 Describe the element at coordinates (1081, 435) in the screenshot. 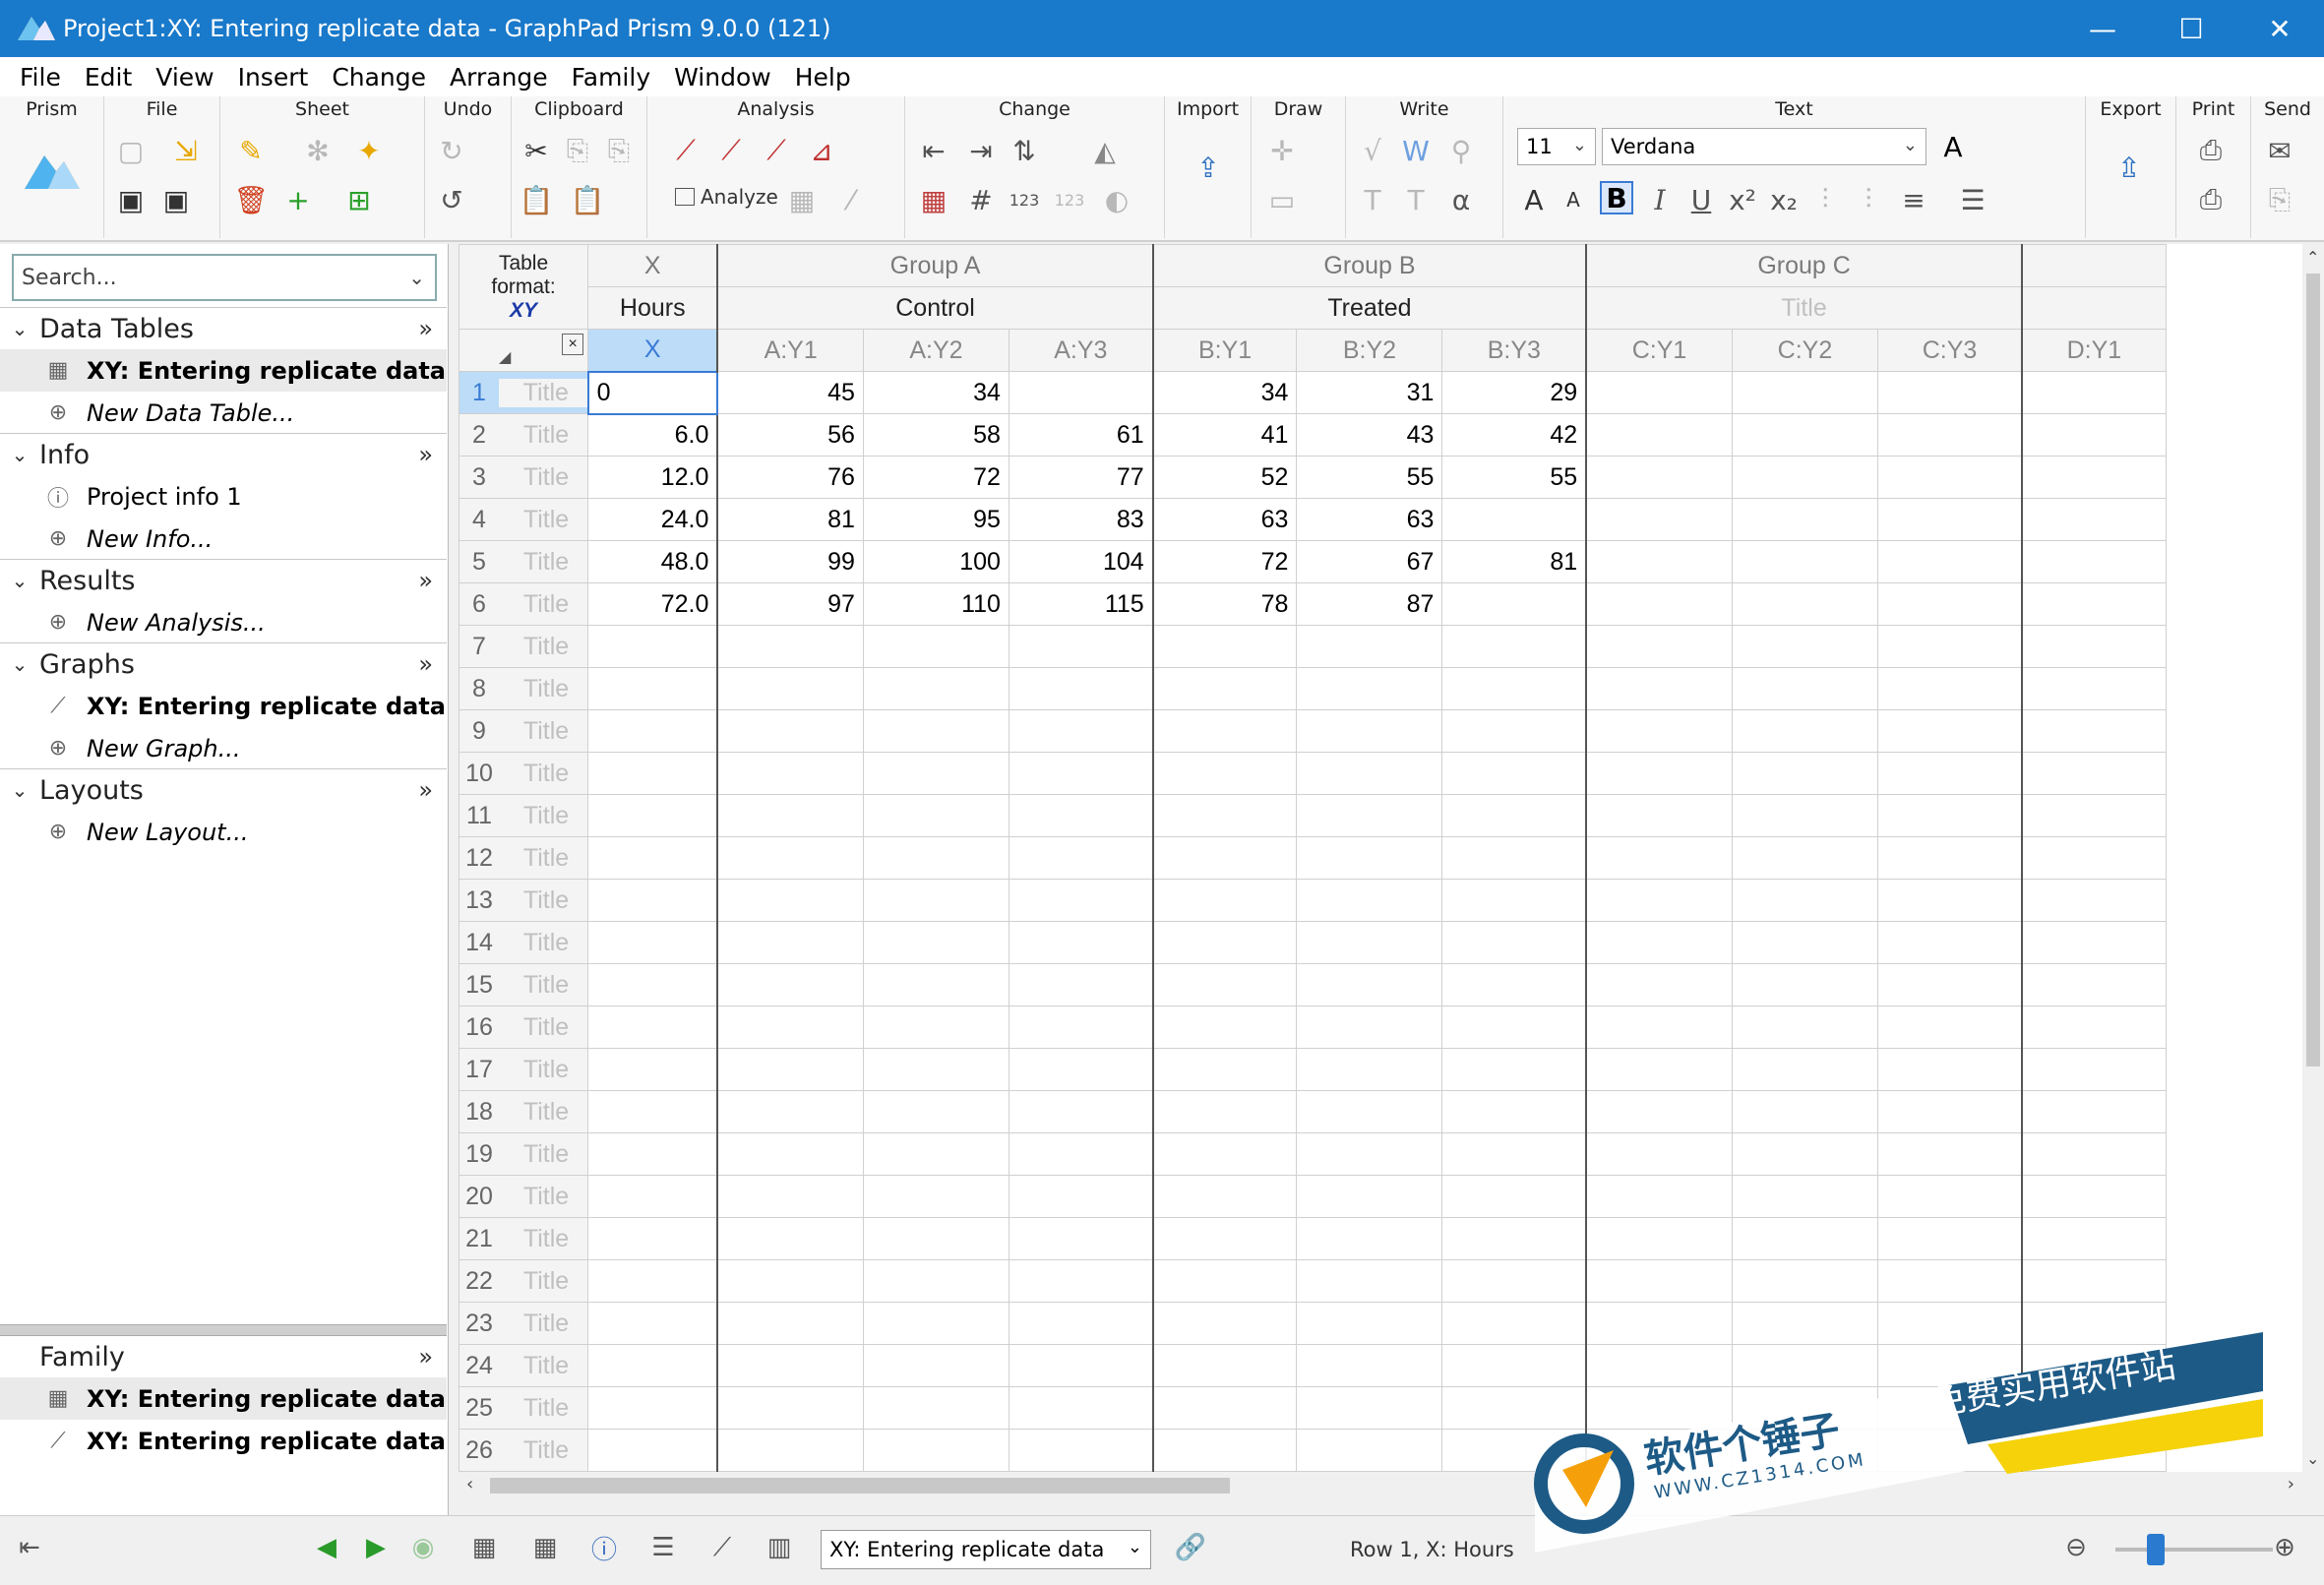

I see `y-value-cell: 61` at that location.